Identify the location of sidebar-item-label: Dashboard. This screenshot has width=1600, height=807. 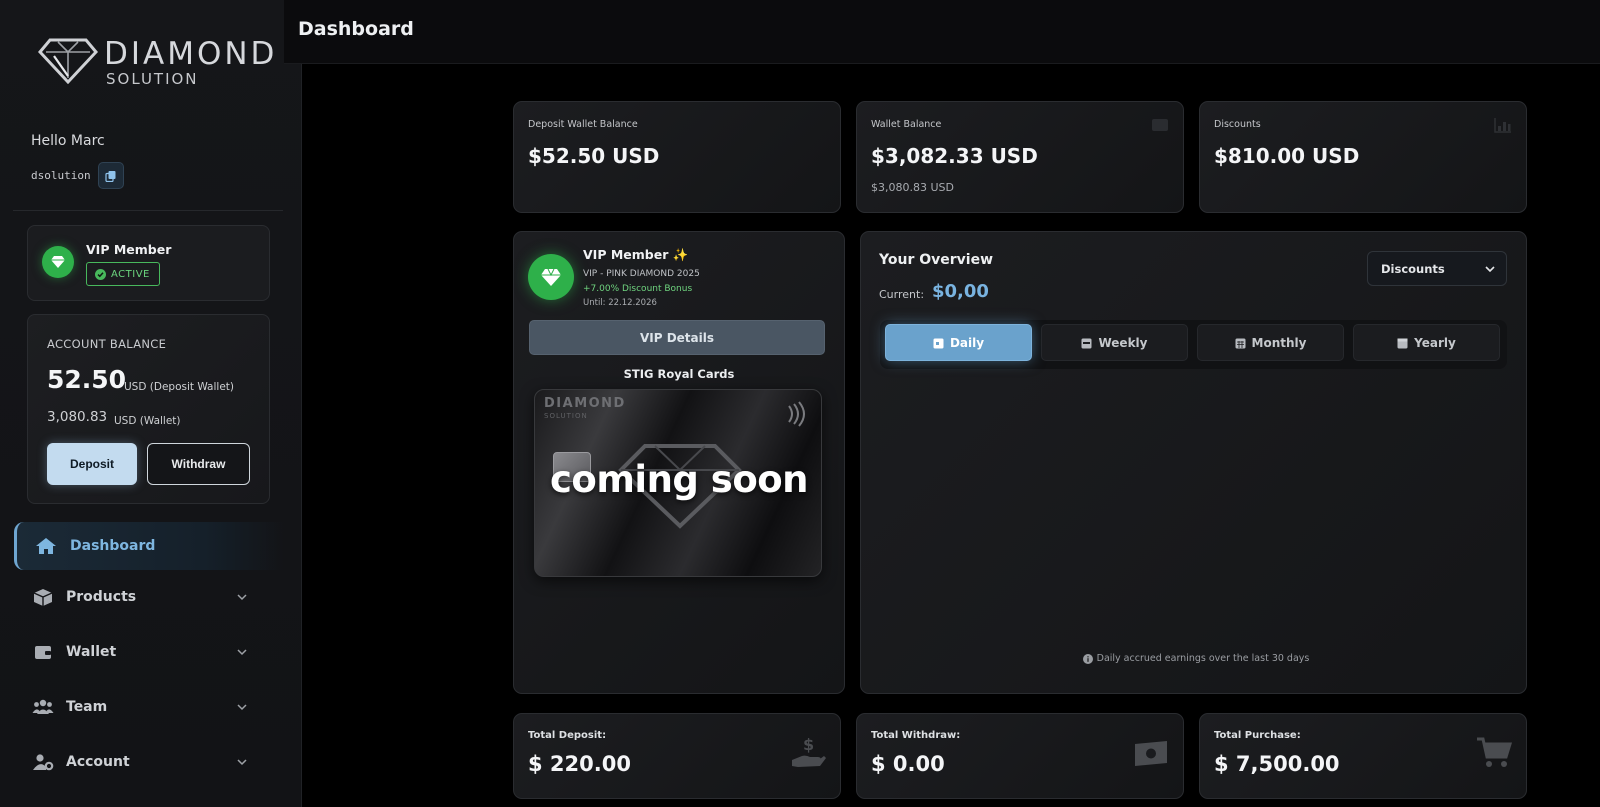
(113, 546).